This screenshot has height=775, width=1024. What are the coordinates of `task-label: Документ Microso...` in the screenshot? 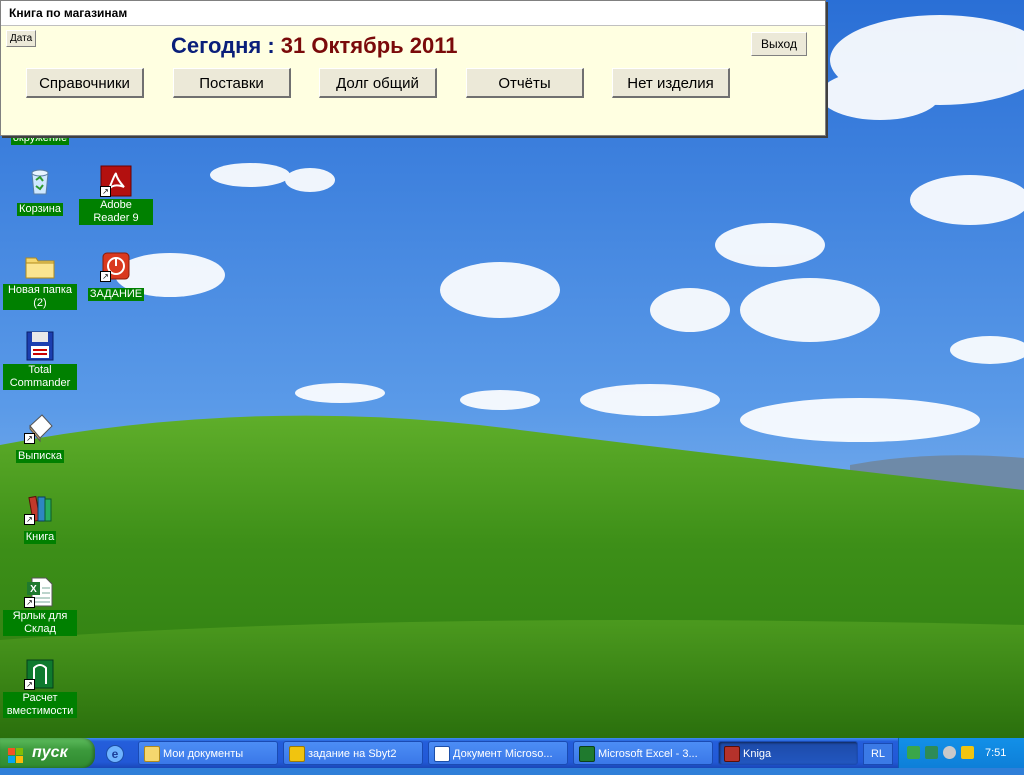 It's located at (503, 754).